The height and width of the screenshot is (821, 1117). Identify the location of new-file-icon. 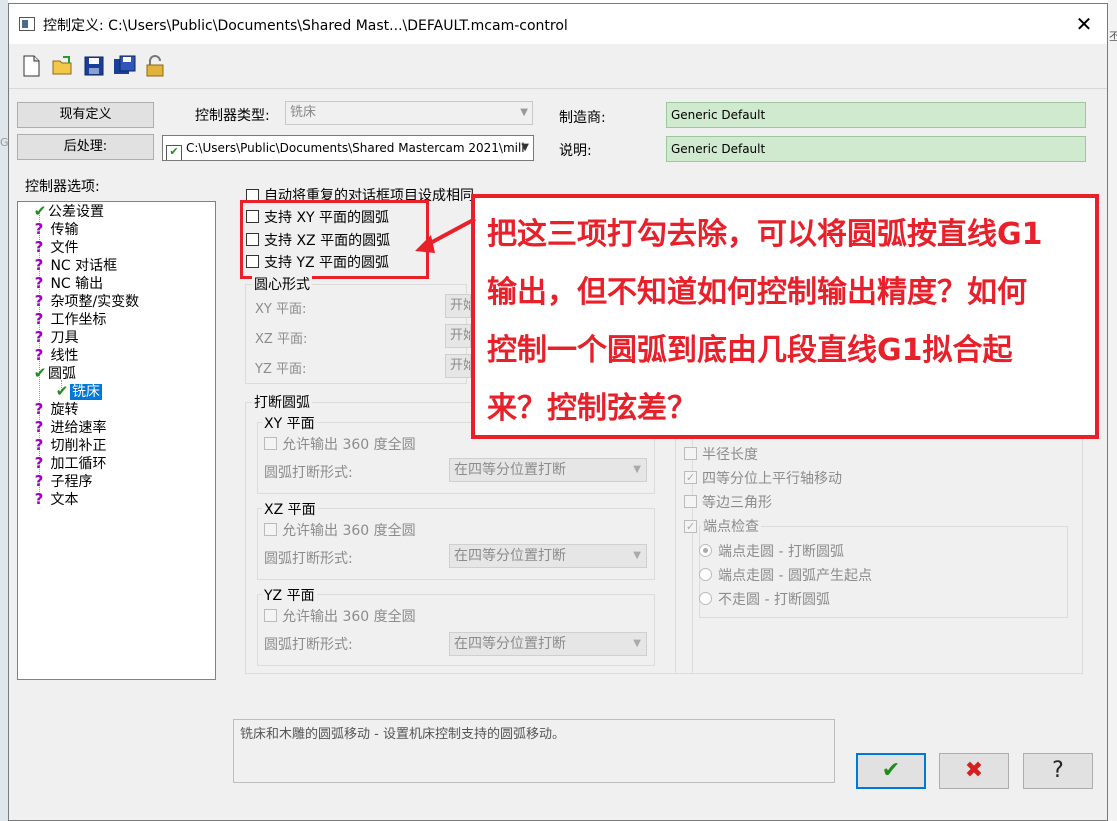
(31, 66).